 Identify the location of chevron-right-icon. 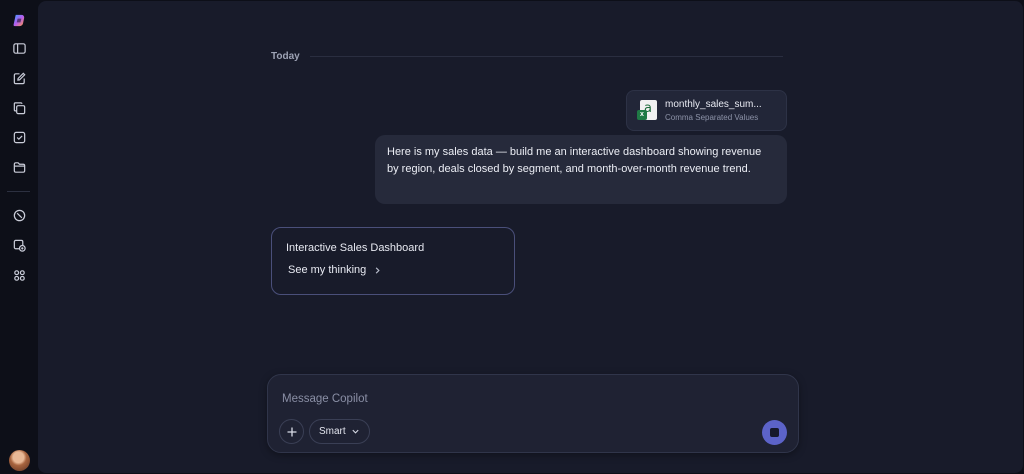
(378, 270).